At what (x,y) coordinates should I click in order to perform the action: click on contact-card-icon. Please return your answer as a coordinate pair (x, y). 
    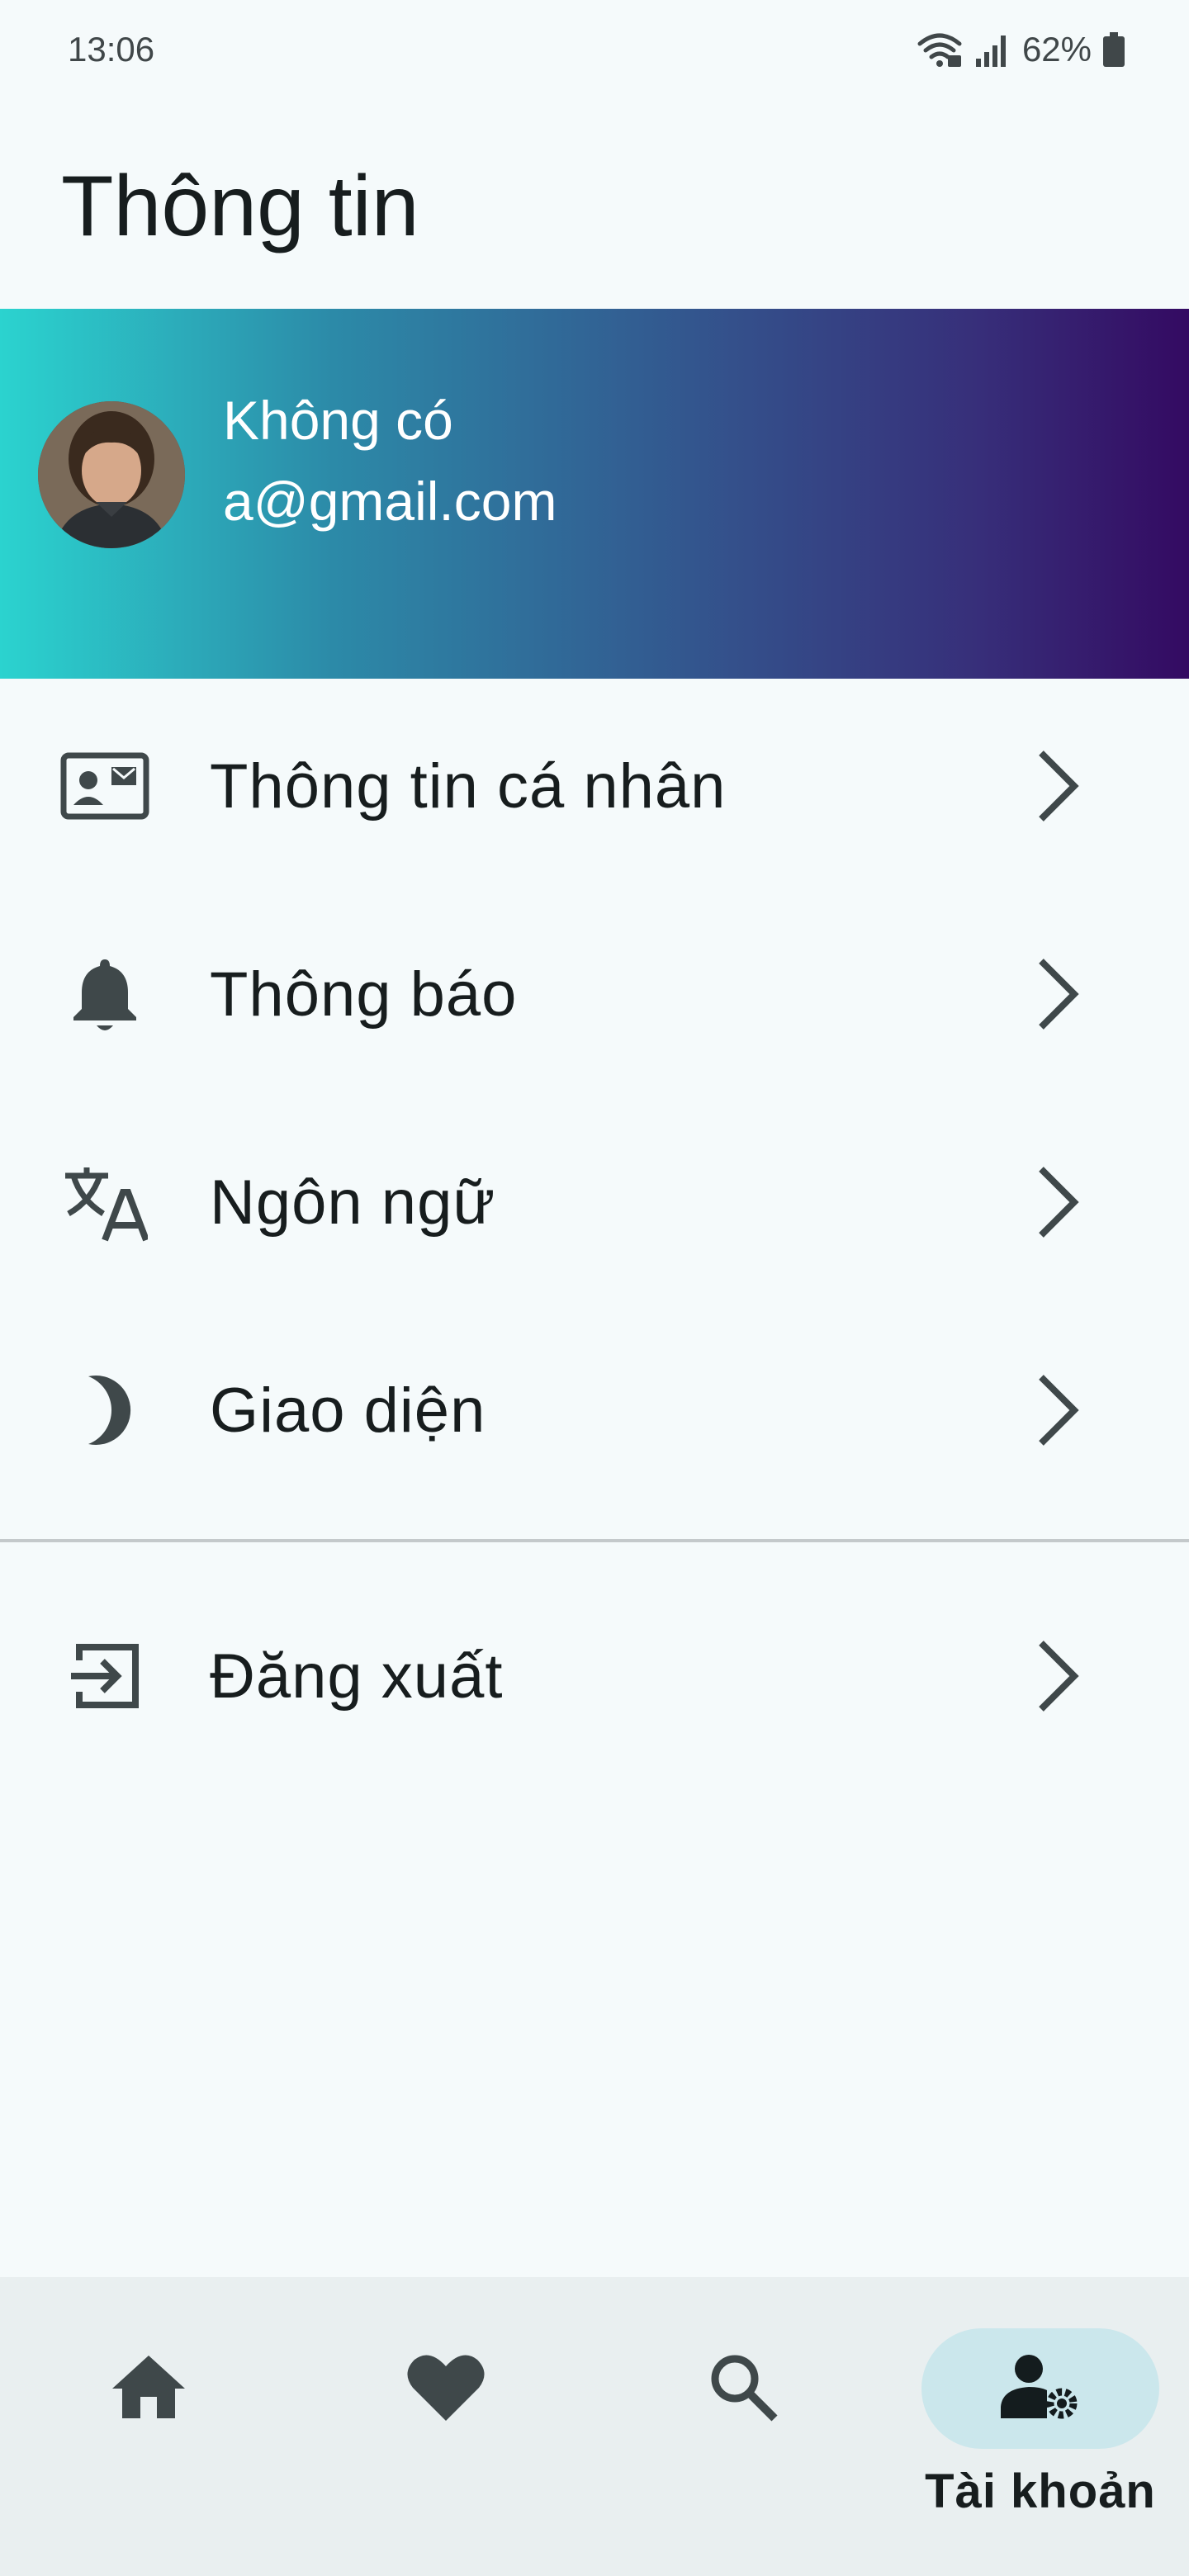
    Looking at the image, I should click on (104, 786).